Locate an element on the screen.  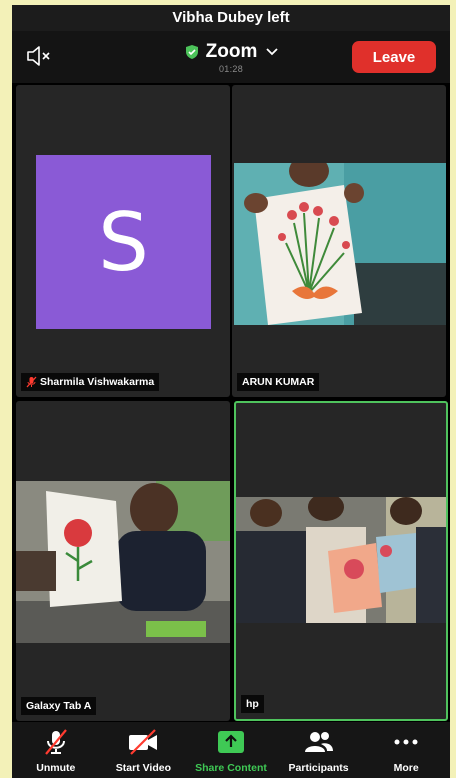
start-video-label: Start Video is located at coordinates (143, 768).